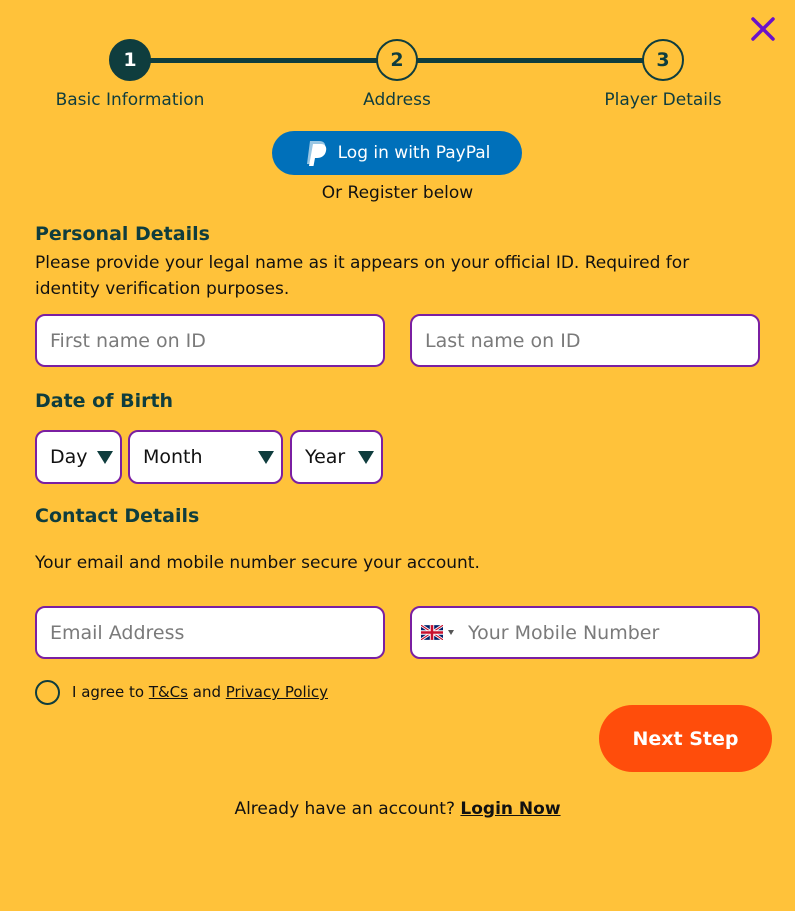 The image size is (795, 911). What do you see at coordinates (130, 100) in the screenshot?
I see `step-1-label: Basic Information` at bounding box center [130, 100].